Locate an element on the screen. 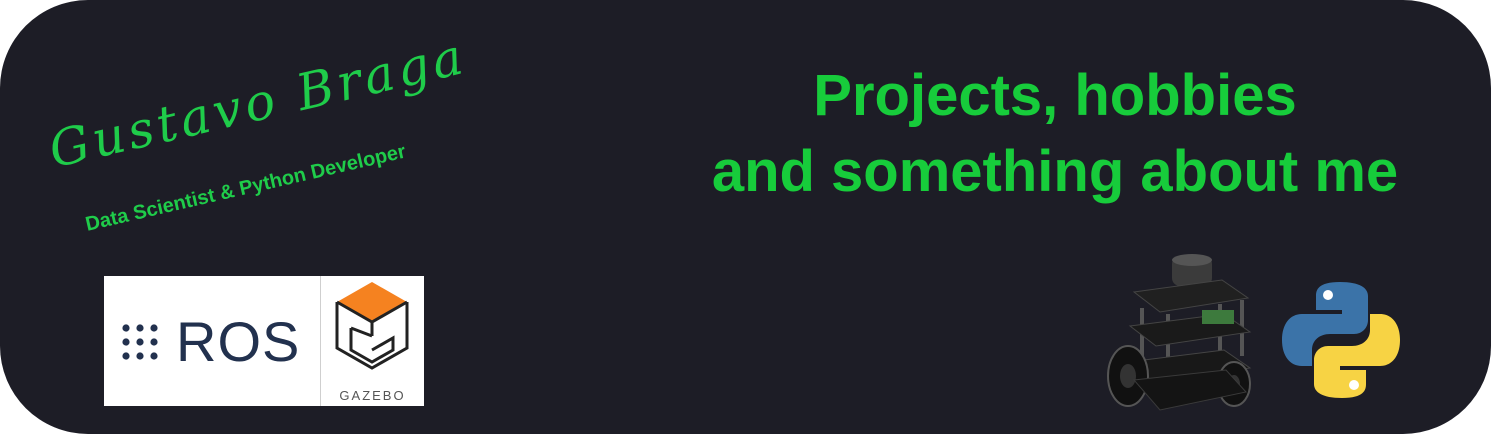 Image resolution: width=1491 pixels, height=434 pixels. gazebo-logo: GAZEBO is located at coordinates (372, 341).